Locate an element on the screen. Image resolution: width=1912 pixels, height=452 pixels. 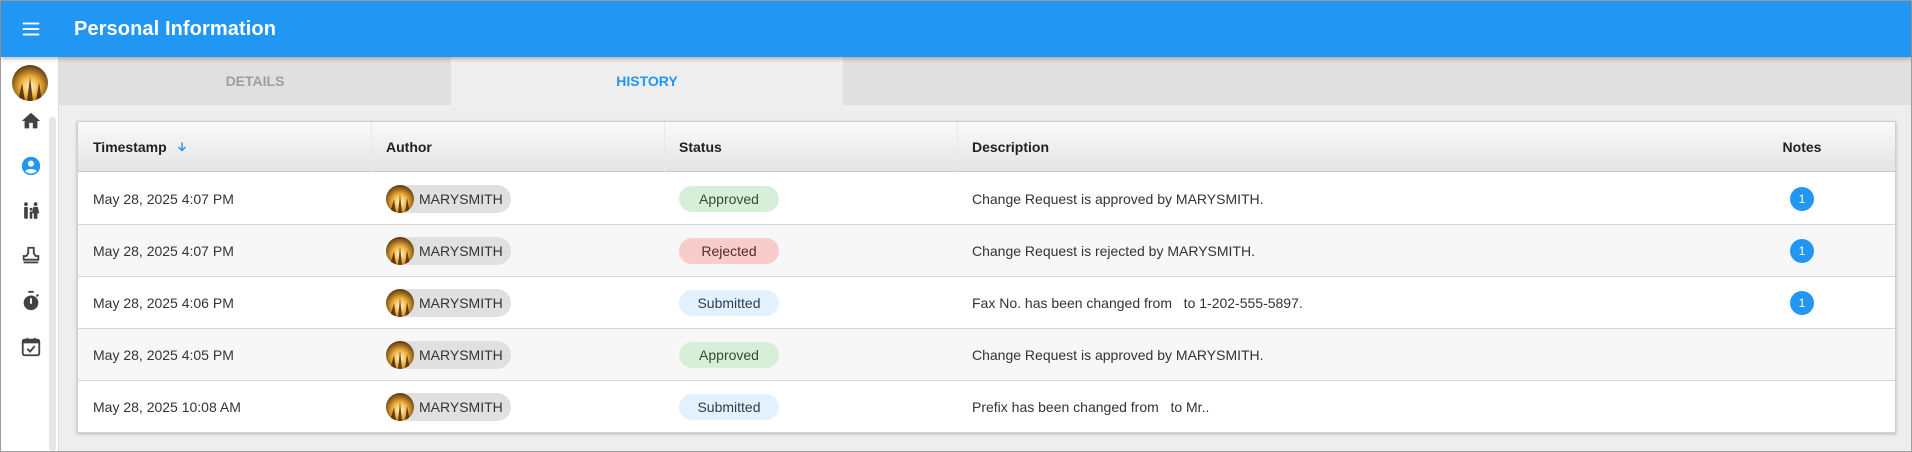
column-header-author: Author is located at coordinates (409, 147).